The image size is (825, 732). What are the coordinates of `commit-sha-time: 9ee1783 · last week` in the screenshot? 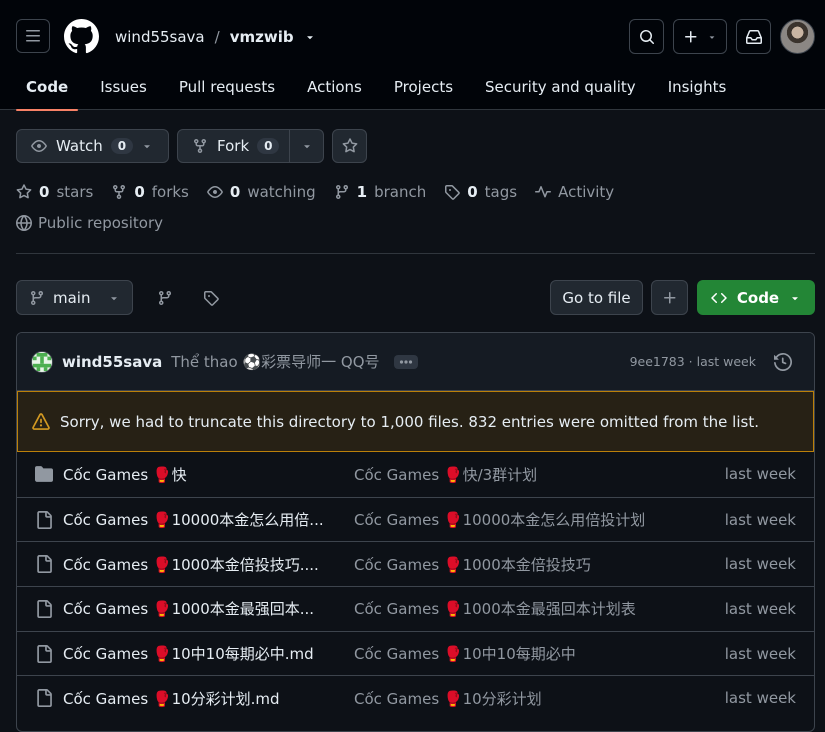 It's located at (693, 361).